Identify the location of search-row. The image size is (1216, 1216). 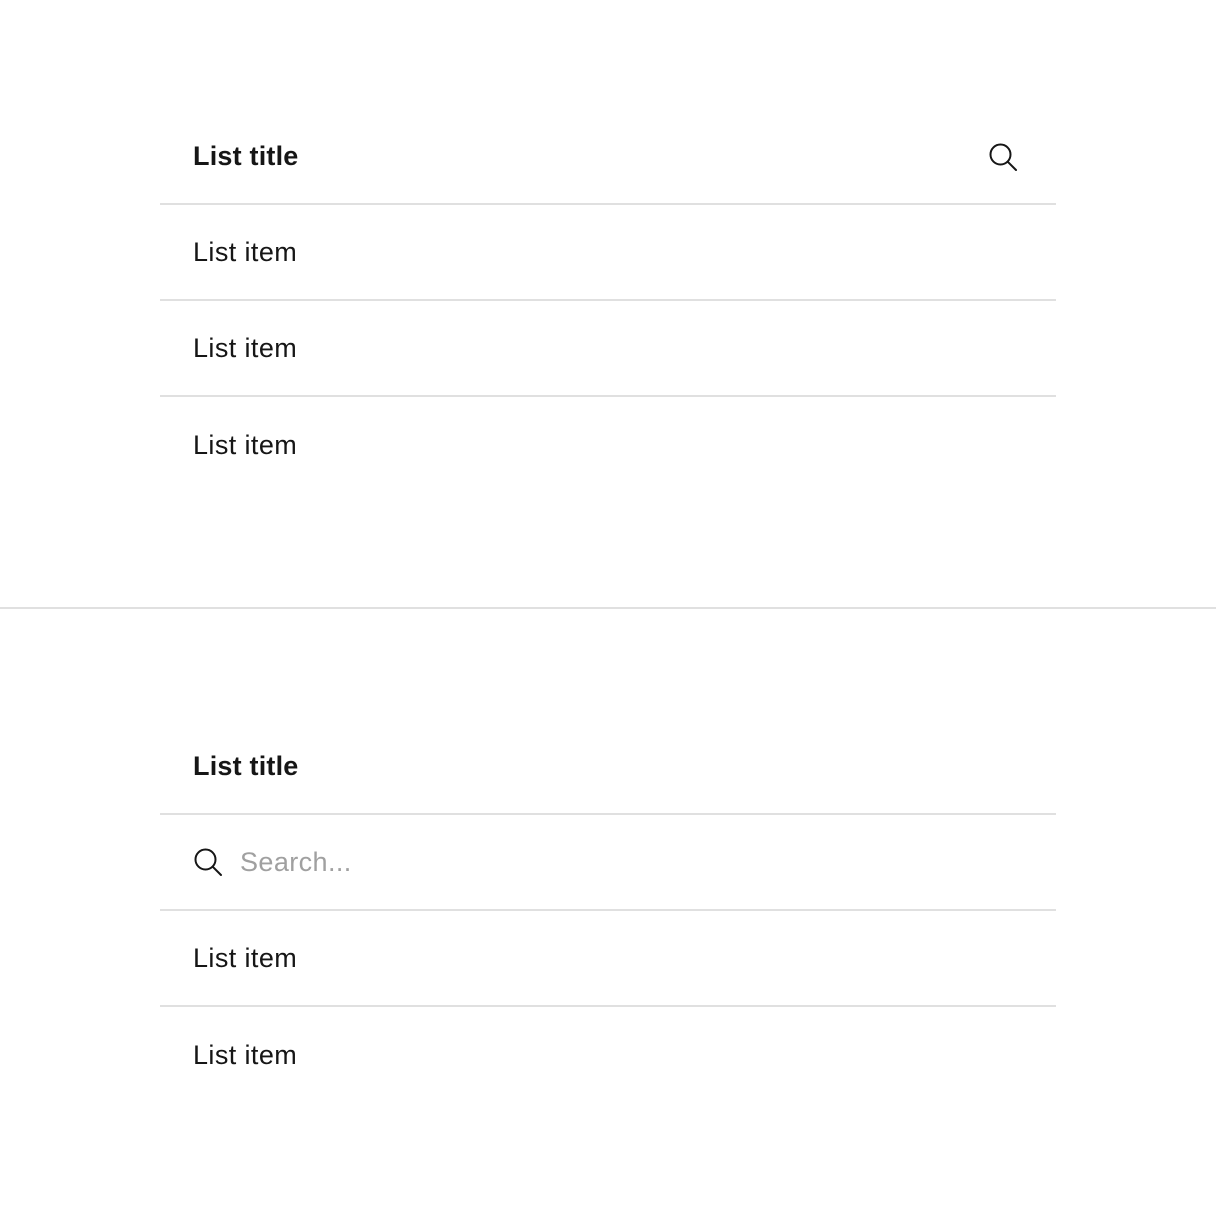
(608, 863).